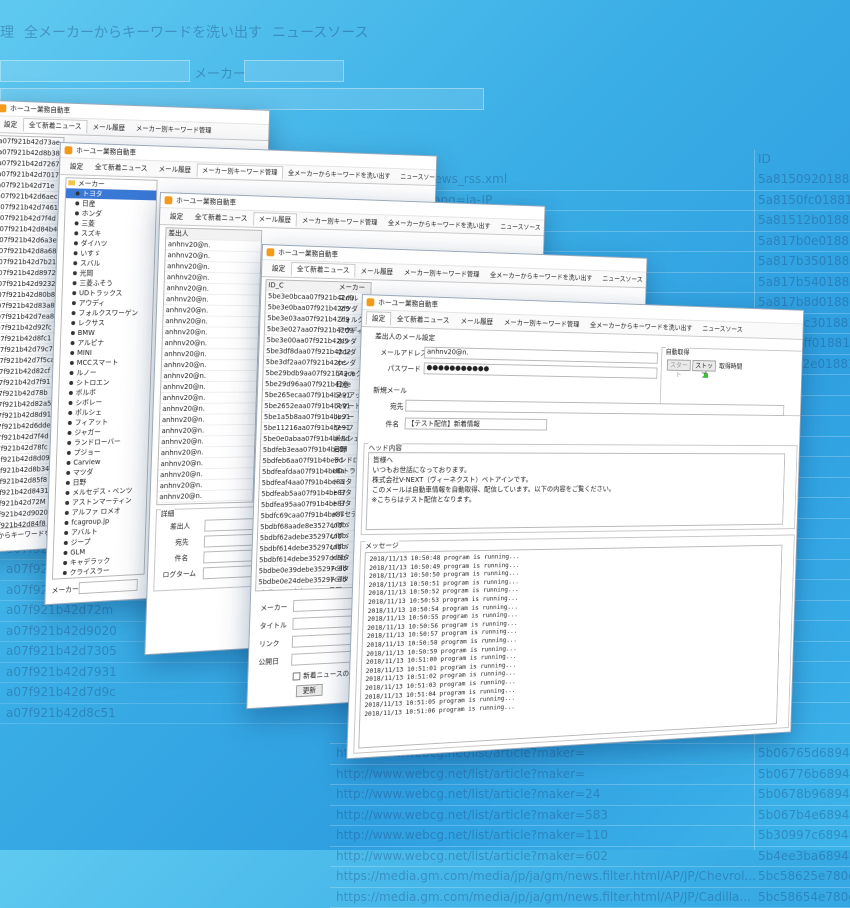 This screenshot has height=908, width=850. I want to click on maker-name: アバルト, so click(84, 532).